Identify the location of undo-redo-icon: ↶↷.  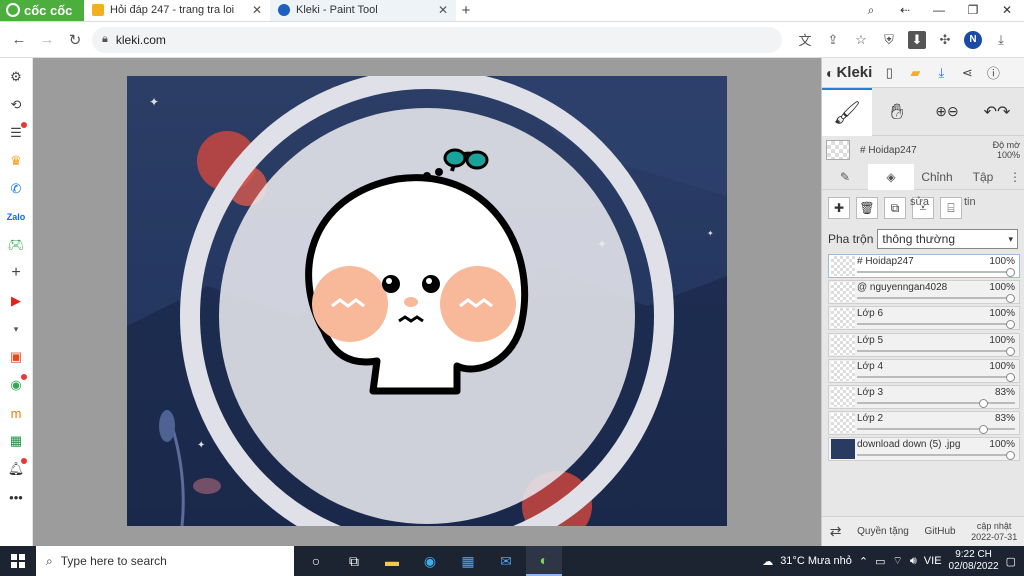
(997, 112).